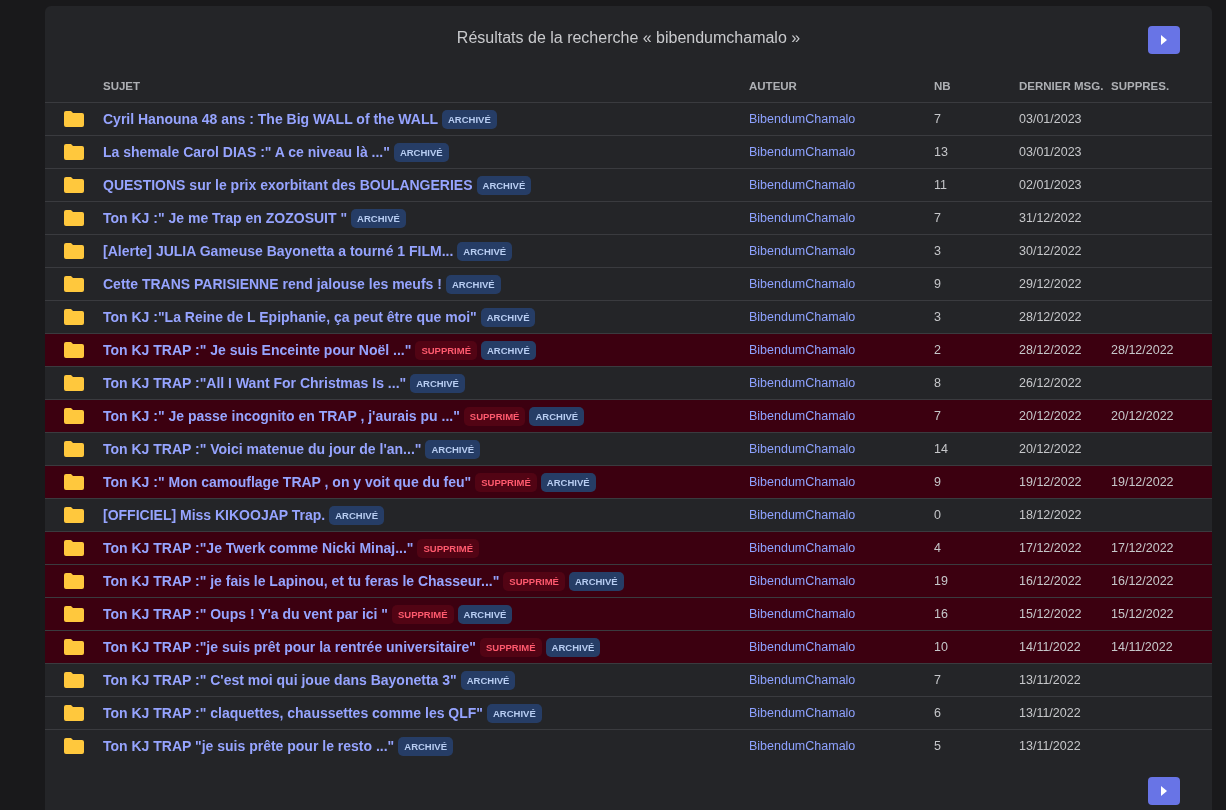 The image size is (1226, 810). Describe the element at coordinates (943, 86) in the screenshot. I see `column-header: NB` at that location.